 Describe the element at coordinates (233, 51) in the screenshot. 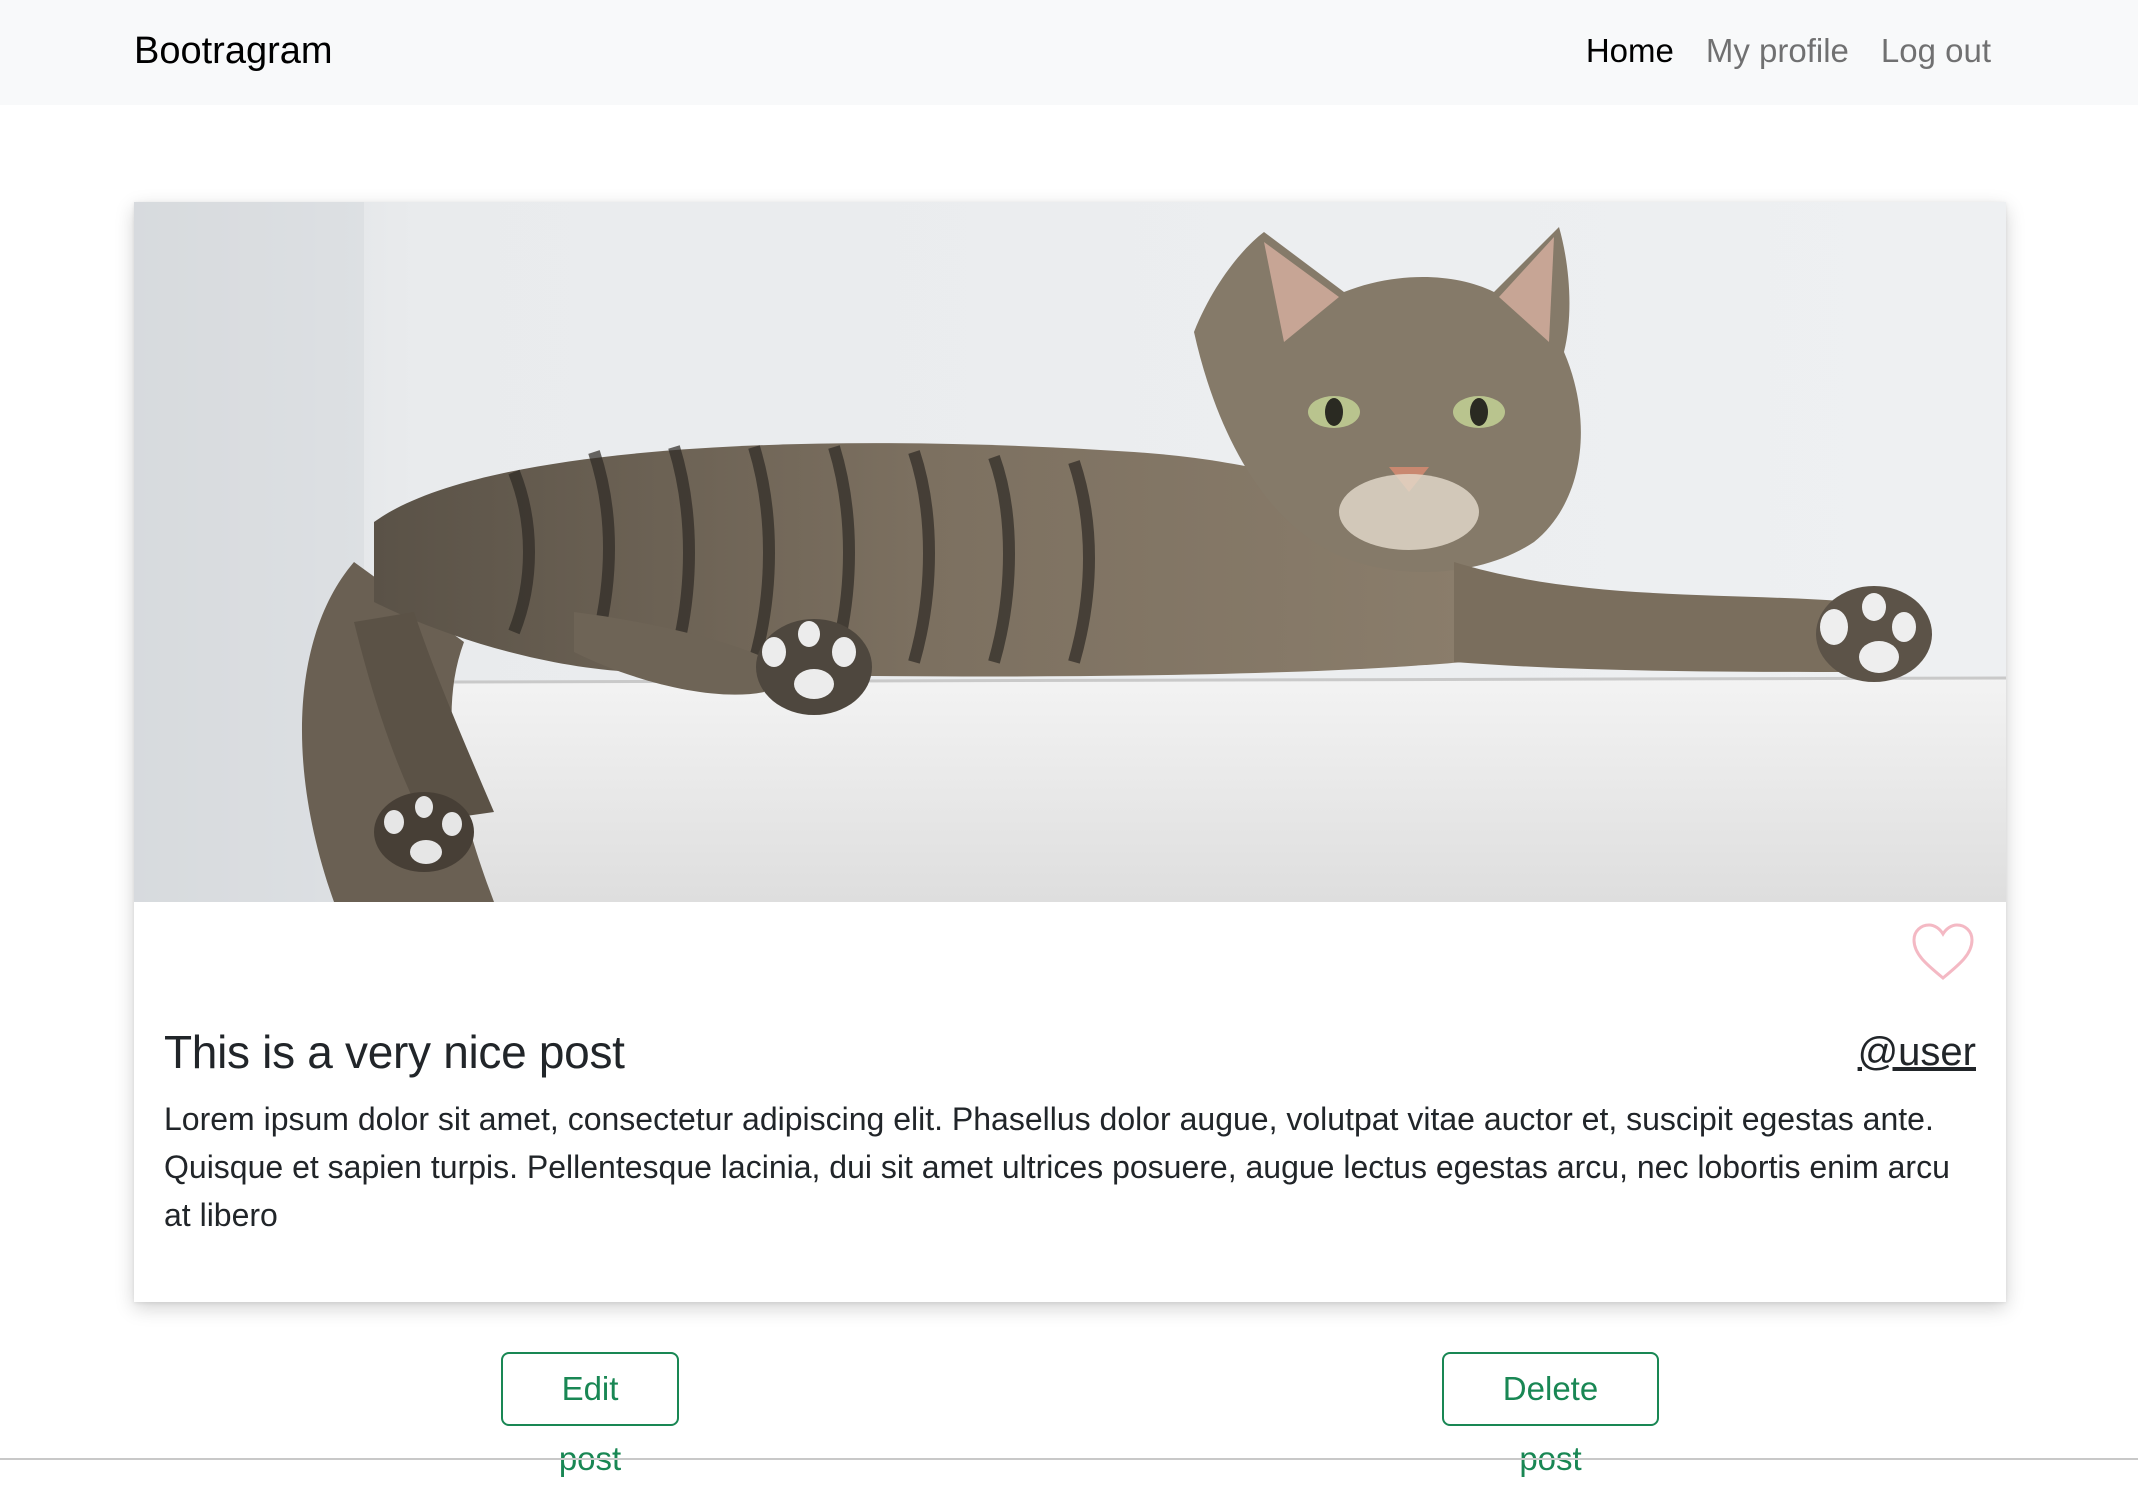

I see `brand-logo: Bootragram` at that location.